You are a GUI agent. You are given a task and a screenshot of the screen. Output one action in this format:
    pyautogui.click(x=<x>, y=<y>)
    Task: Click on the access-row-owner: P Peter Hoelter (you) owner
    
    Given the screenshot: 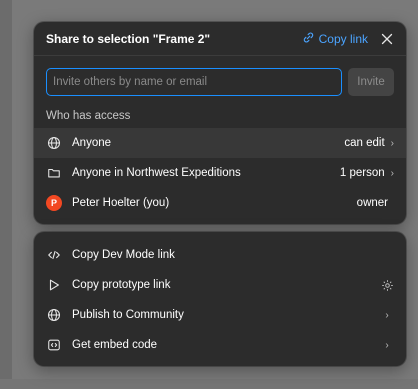 What is the action you would take?
    pyautogui.click(x=220, y=203)
    